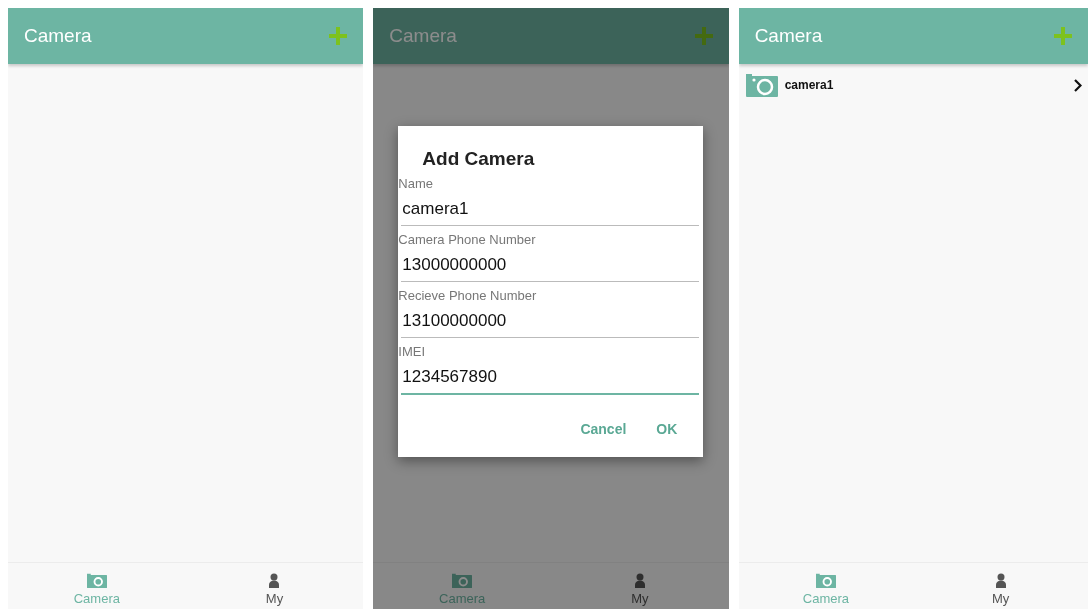  What do you see at coordinates (412, 351) in the screenshot?
I see `field-label: IMEI` at bounding box center [412, 351].